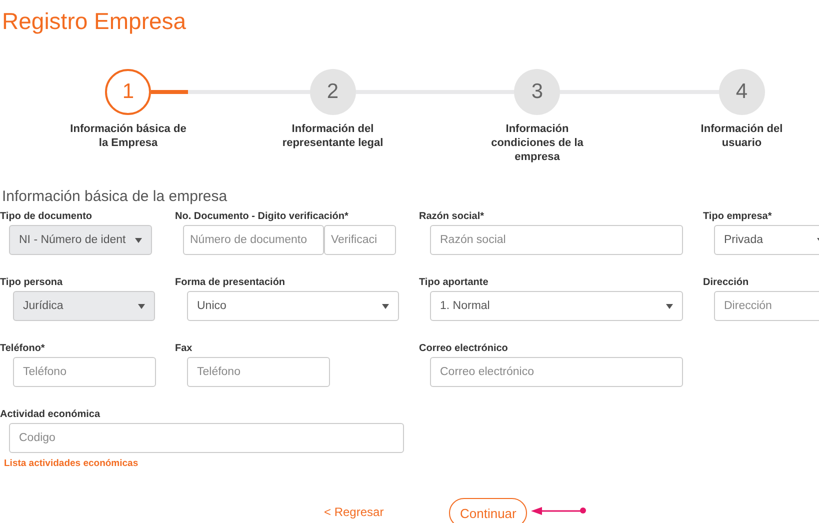 The height and width of the screenshot is (523, 819). I want to click on input-field: Razón social, so click(556, 240).